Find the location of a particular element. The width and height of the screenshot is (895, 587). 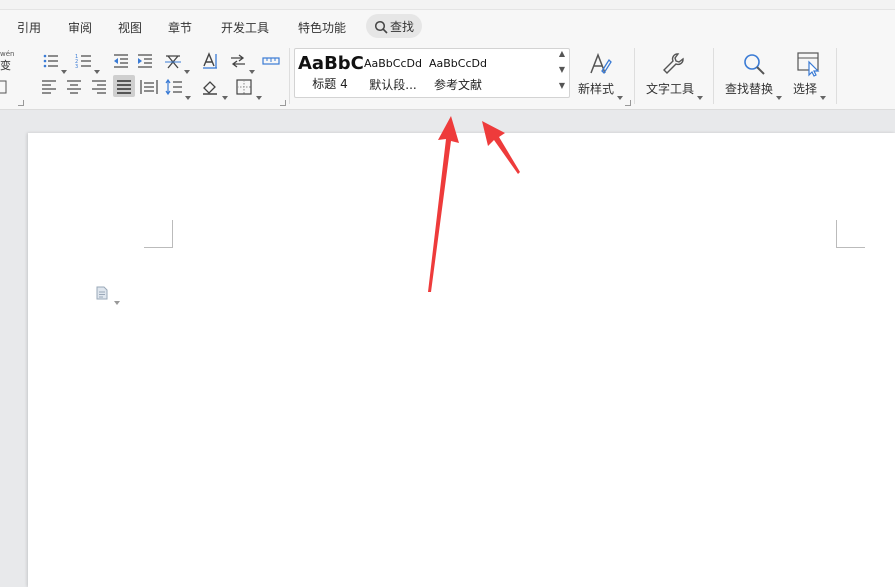

pinyin-guide-icon-bottom: 变 is located at coordinates (5, 65).